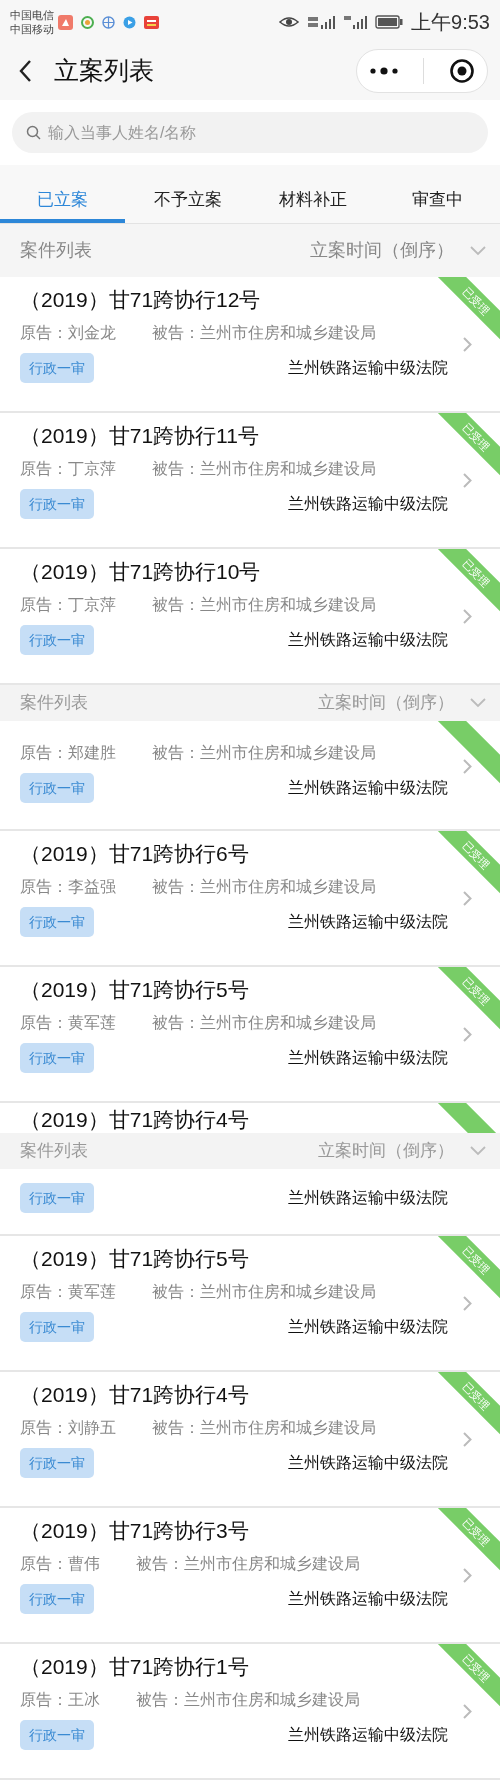 The image size is (500, 1780). I want to click on clock: 上午9:53, so click(450, 22).